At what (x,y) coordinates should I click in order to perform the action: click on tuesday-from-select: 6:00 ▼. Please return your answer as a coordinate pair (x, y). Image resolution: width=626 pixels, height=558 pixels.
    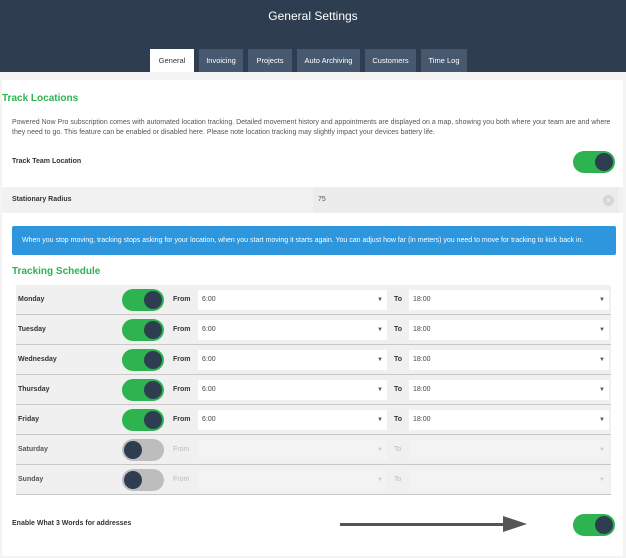
    Looking at the image, I should click on (292, 330).